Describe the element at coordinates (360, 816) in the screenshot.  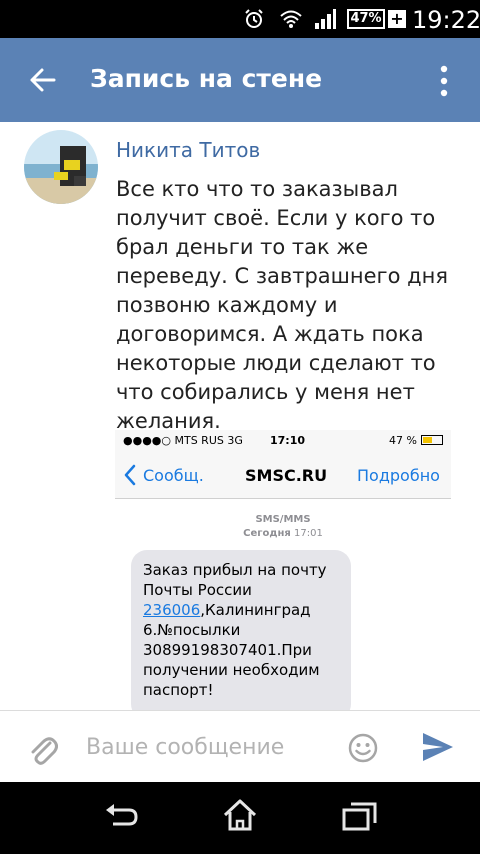
I see `nav-recents-icon` at that location.